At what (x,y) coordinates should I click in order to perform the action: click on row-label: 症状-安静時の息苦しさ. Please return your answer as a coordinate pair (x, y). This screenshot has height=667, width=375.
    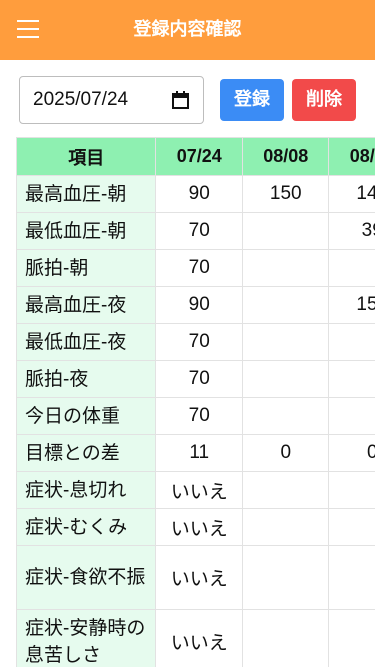
    Looking at the image, I should click on (86, 638).